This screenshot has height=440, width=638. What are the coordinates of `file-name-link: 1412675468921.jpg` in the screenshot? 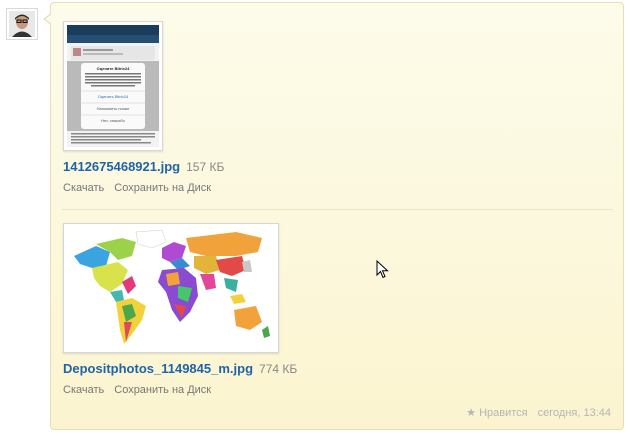 It's located at (121, 166).